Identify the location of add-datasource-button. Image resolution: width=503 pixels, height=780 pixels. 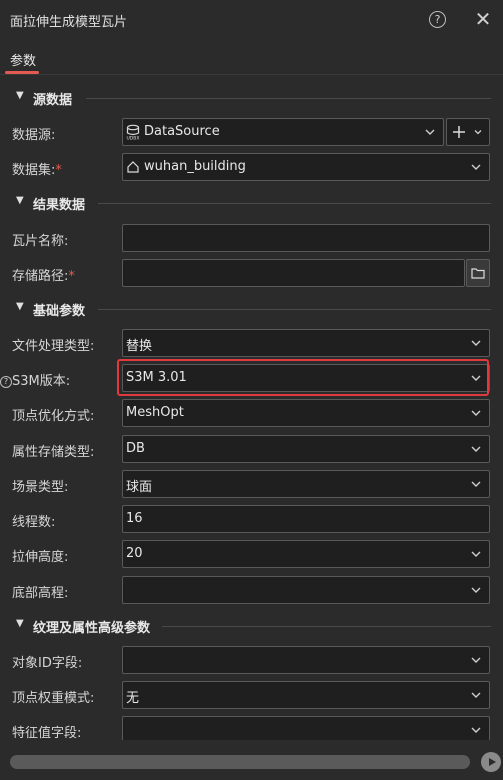
(468, 132).